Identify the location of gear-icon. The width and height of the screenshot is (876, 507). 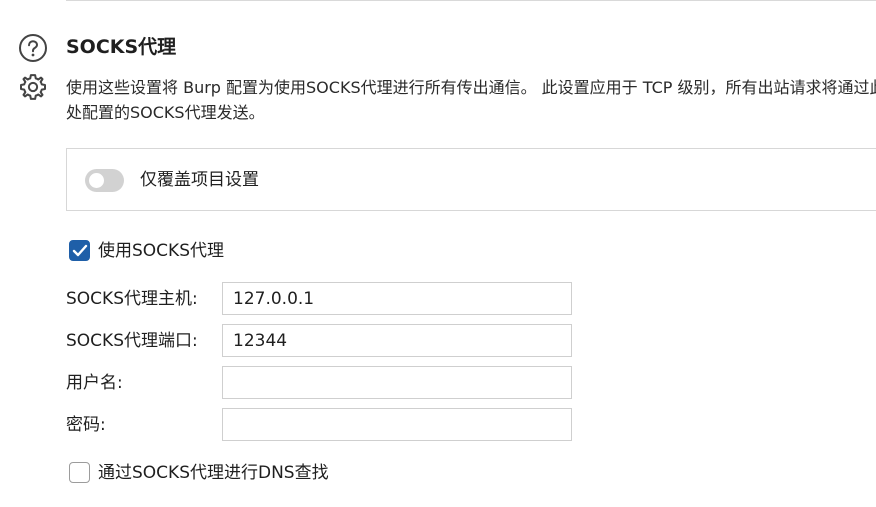
(33, 87).